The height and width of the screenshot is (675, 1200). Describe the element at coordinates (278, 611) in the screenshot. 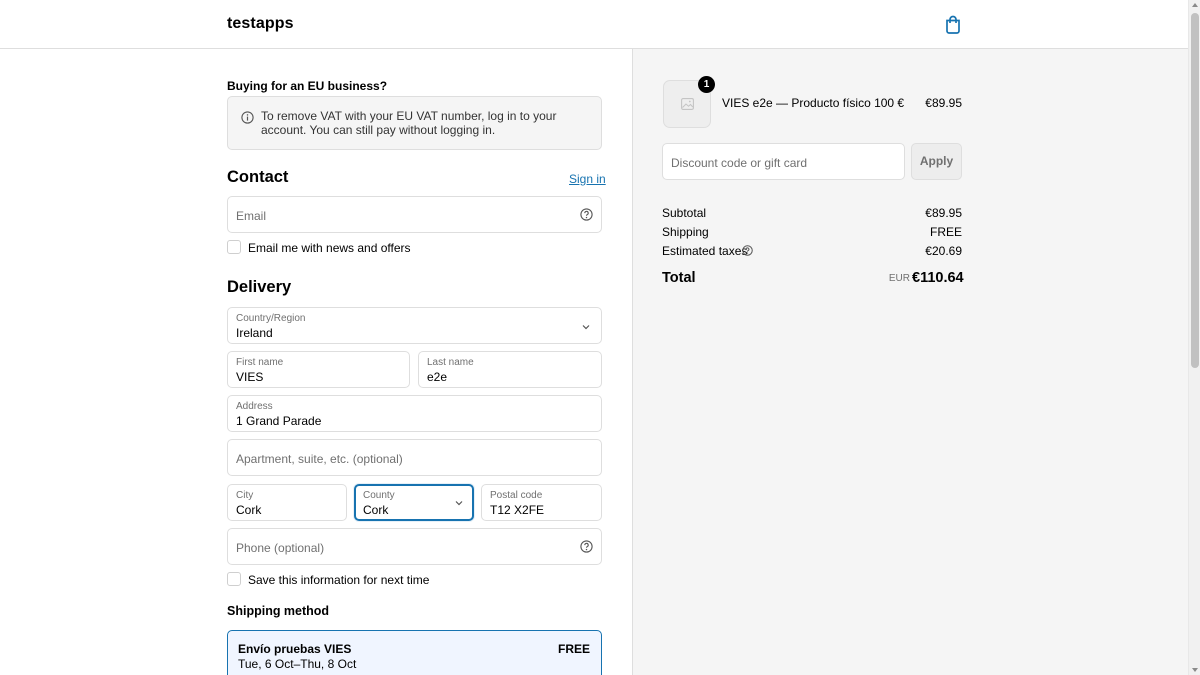

I see `shipping-method-heading: Shipping method` at that location.